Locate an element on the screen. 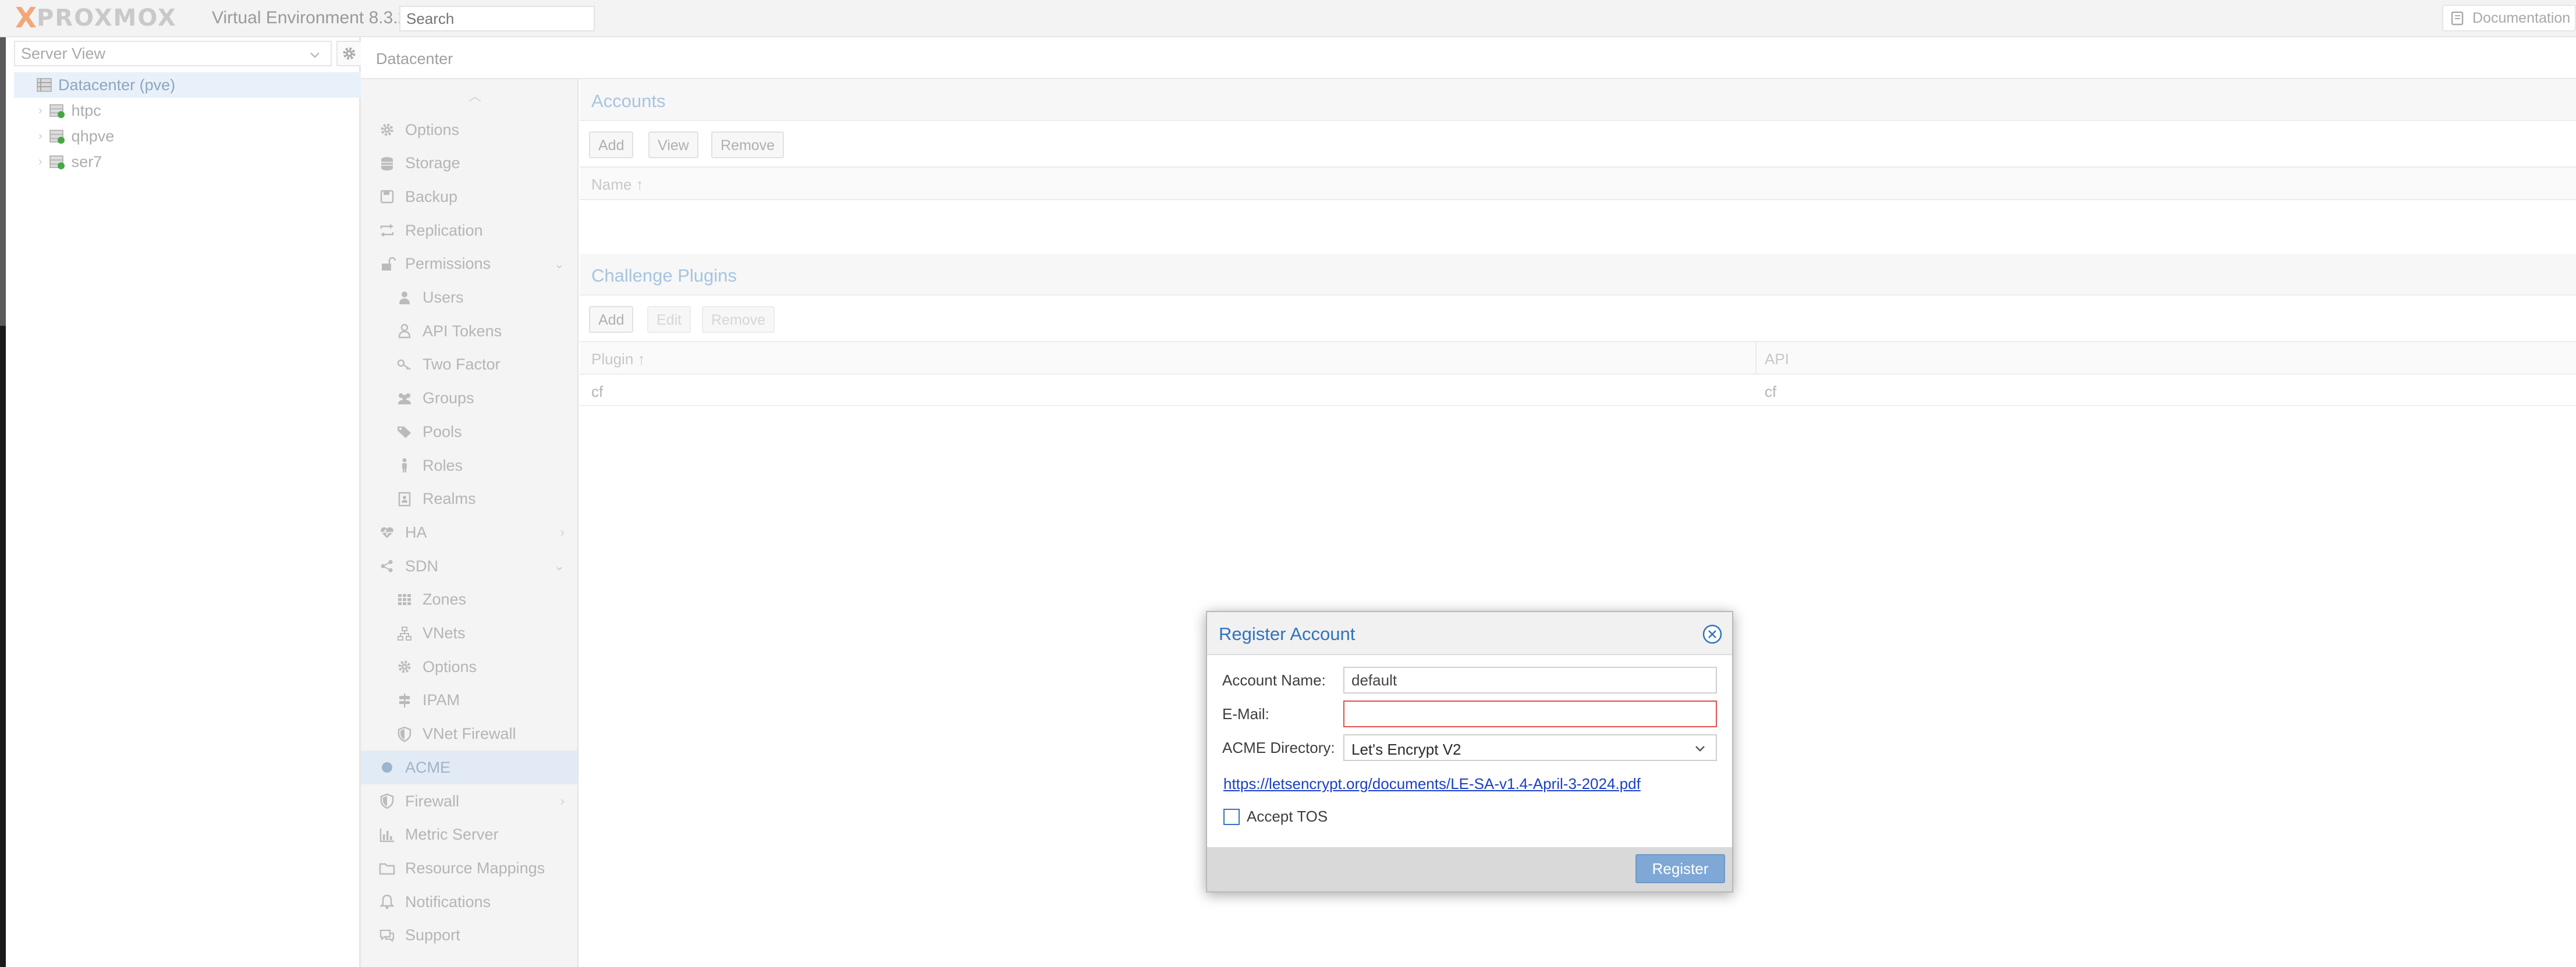 This screenshot has height=967, width=2576. register-button: Register is located at coordinates (1680, 868).